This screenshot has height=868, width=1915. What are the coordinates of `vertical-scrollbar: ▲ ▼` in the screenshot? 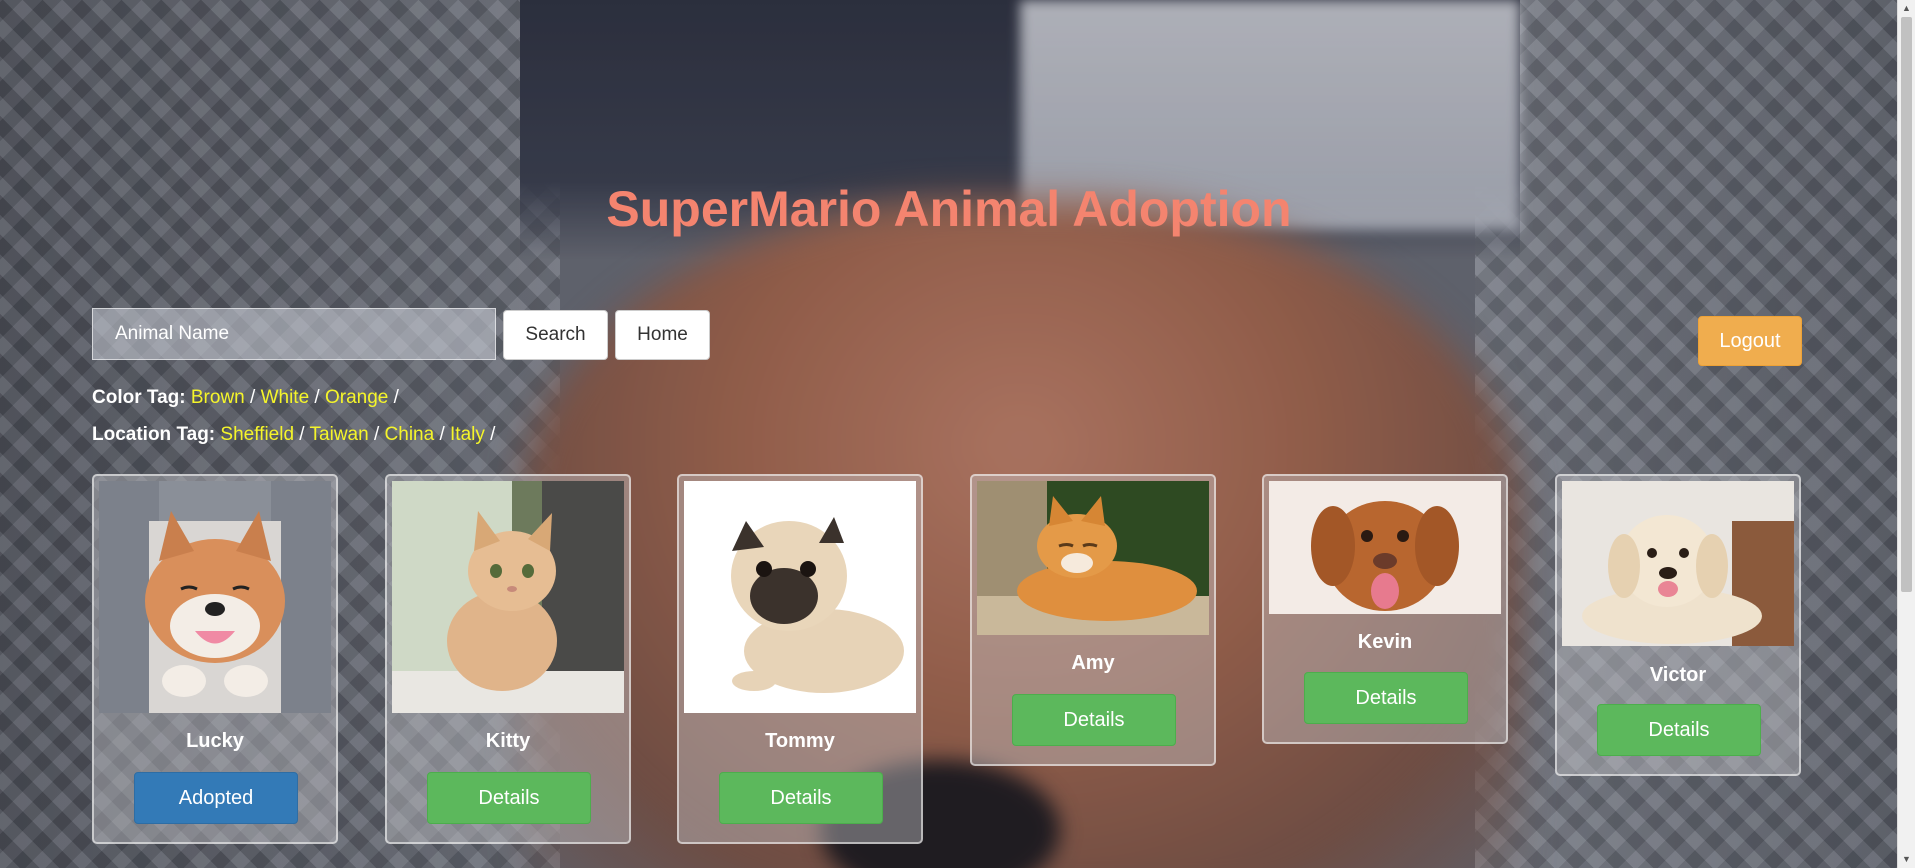 It's located at (1906, 434).